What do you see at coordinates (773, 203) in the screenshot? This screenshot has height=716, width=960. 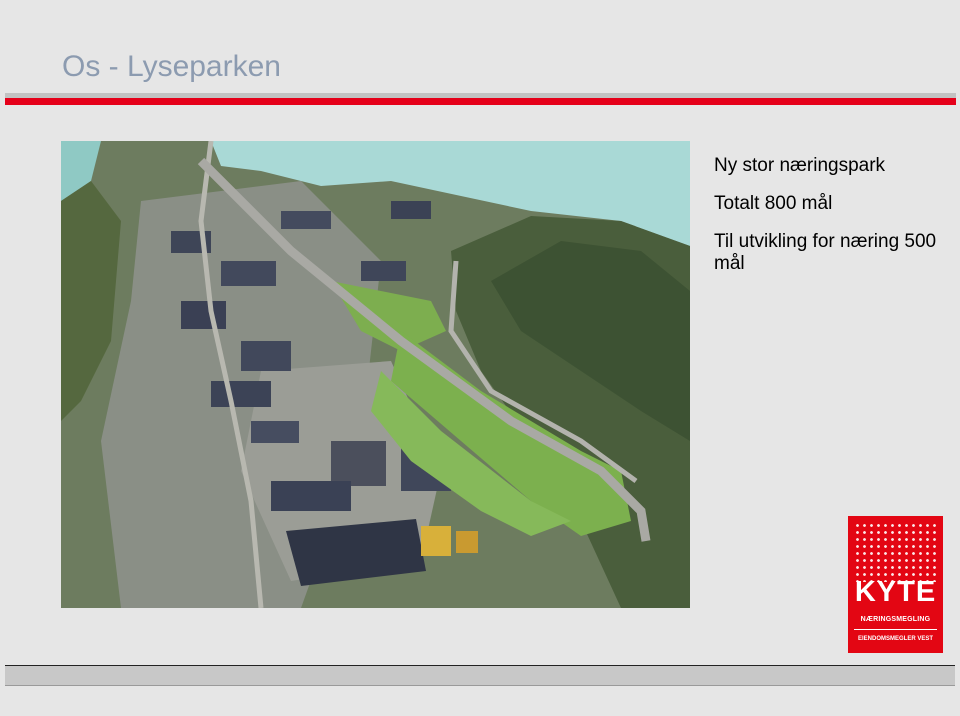 I see `bullet-item: Totalt 800 mål` at bounding box center [773, 203].